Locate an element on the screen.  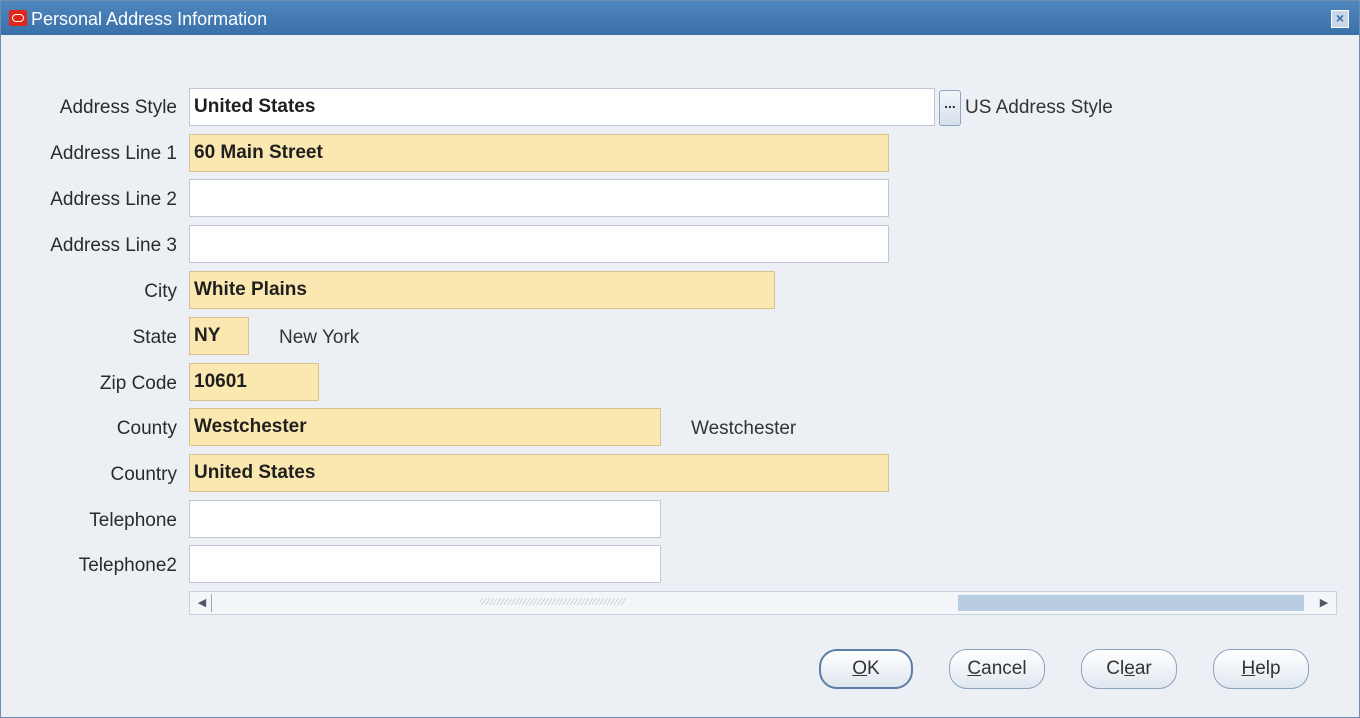
clear-rest: ar is located at coordinates (1143, 668).